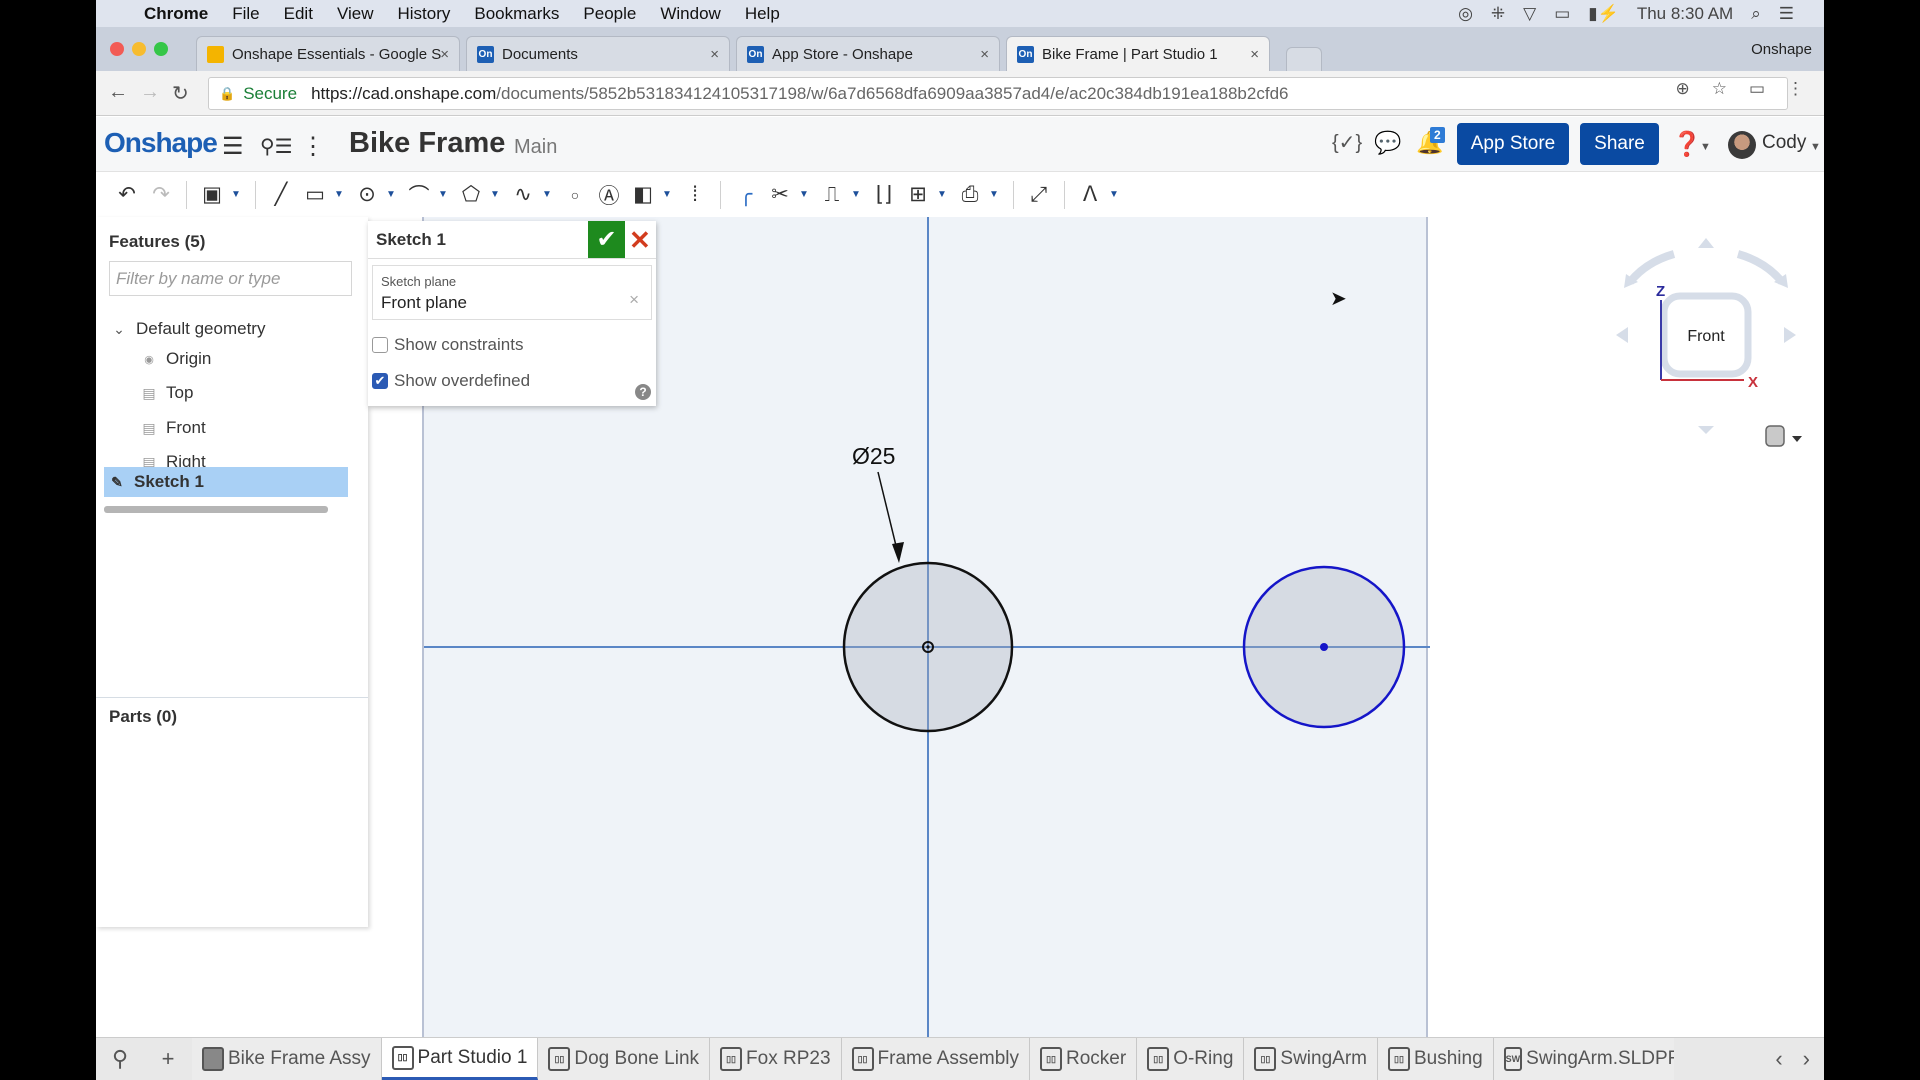 This screenshot has height=1080, width=1920. What do you see at coordinates (1781, 49) in the screenshot?
I see `chrome-profile-label: Onshape` at bounding box center [1781, 49].